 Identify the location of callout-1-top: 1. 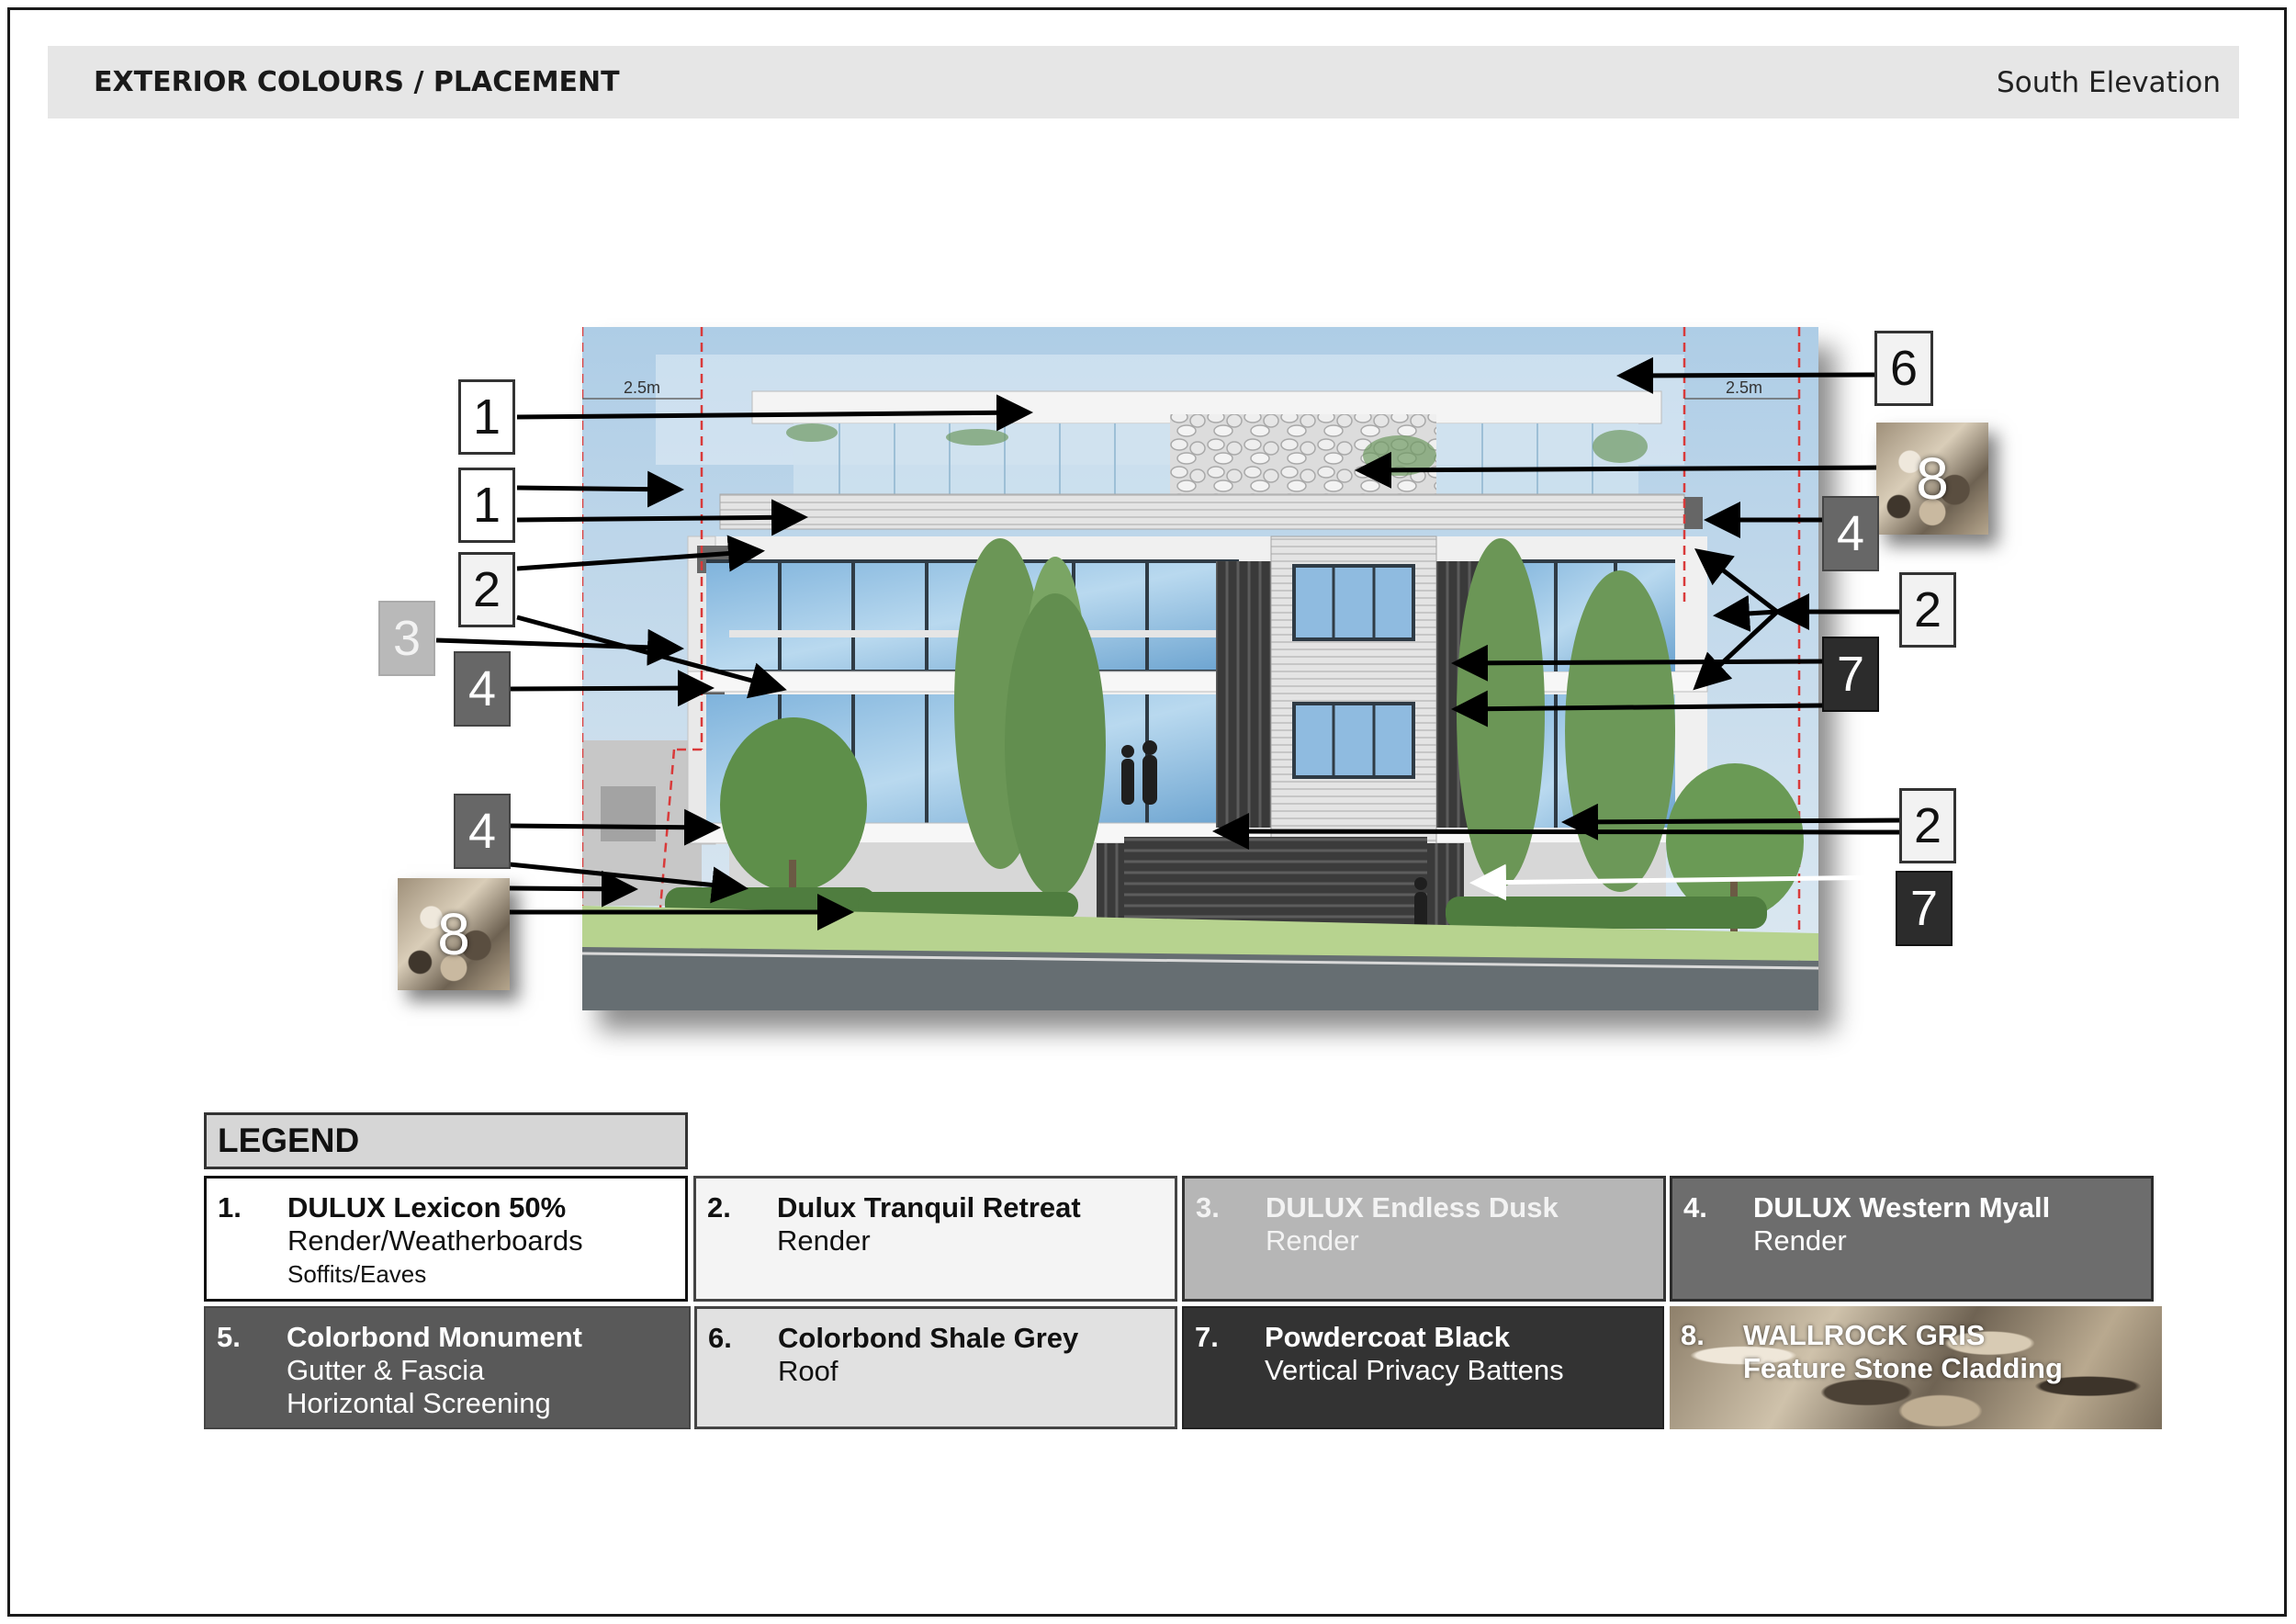
(486, 417).